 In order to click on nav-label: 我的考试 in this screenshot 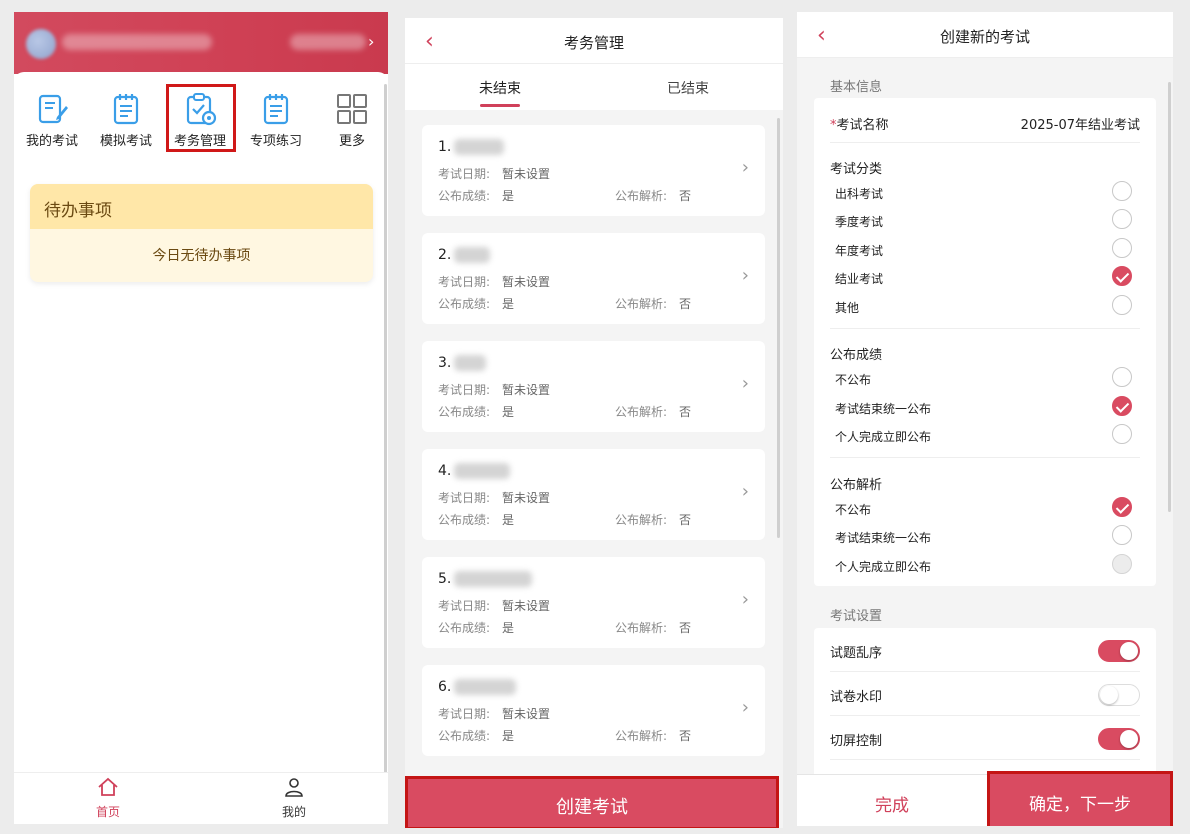, I will do `click(51, 141)`.